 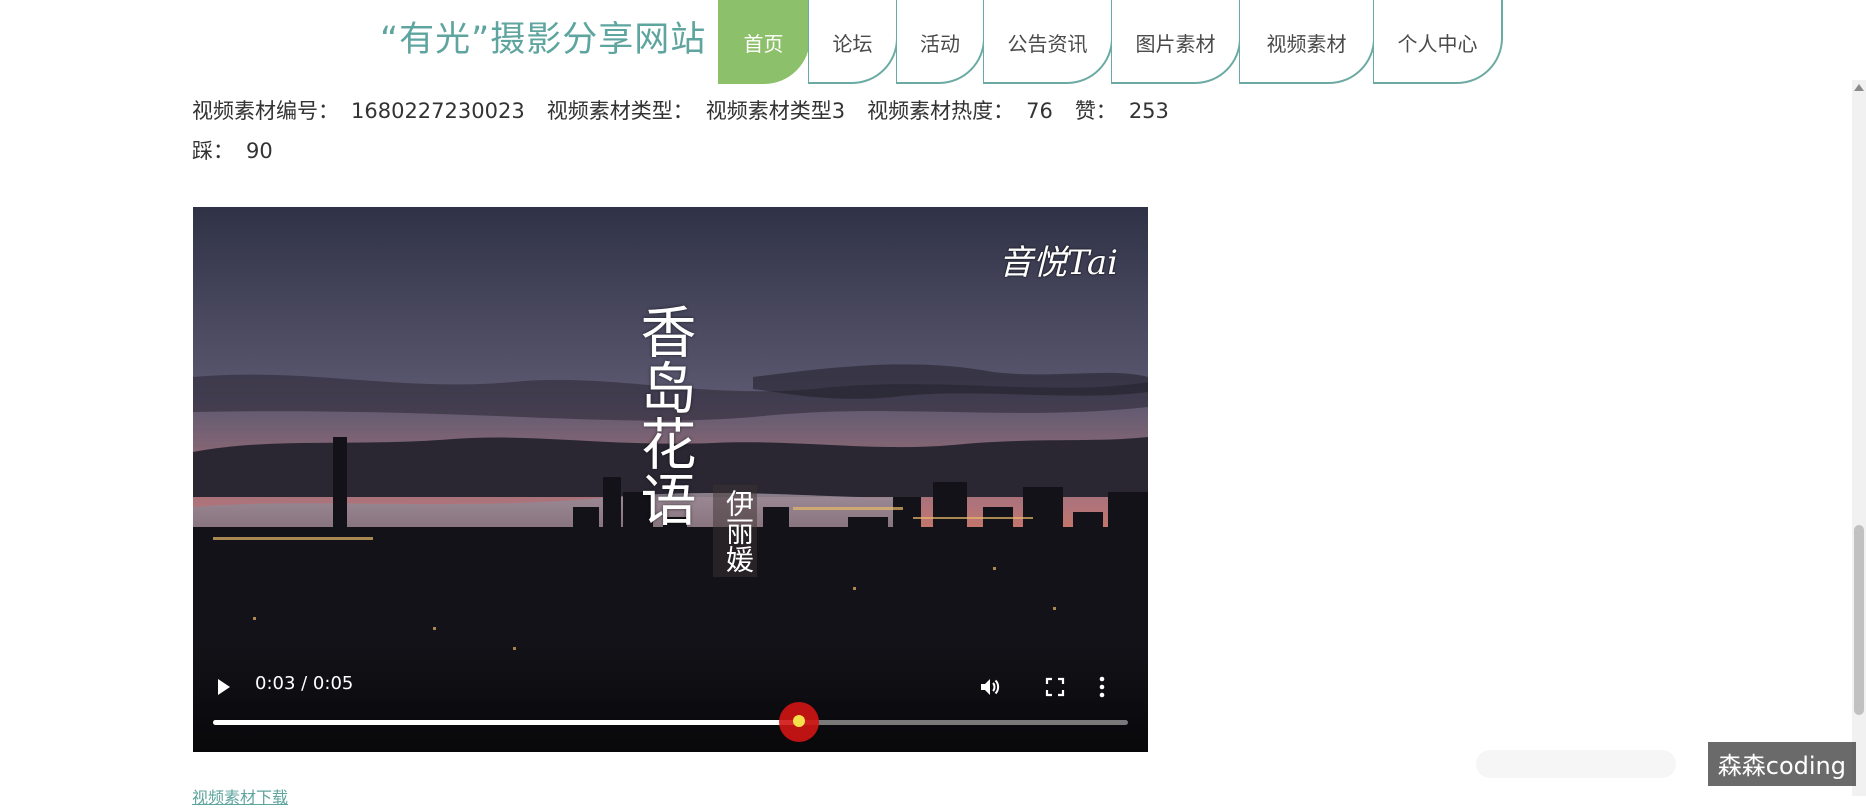 I want to click on overlay-badge: 森森coding, so click(x=1781, y=764).